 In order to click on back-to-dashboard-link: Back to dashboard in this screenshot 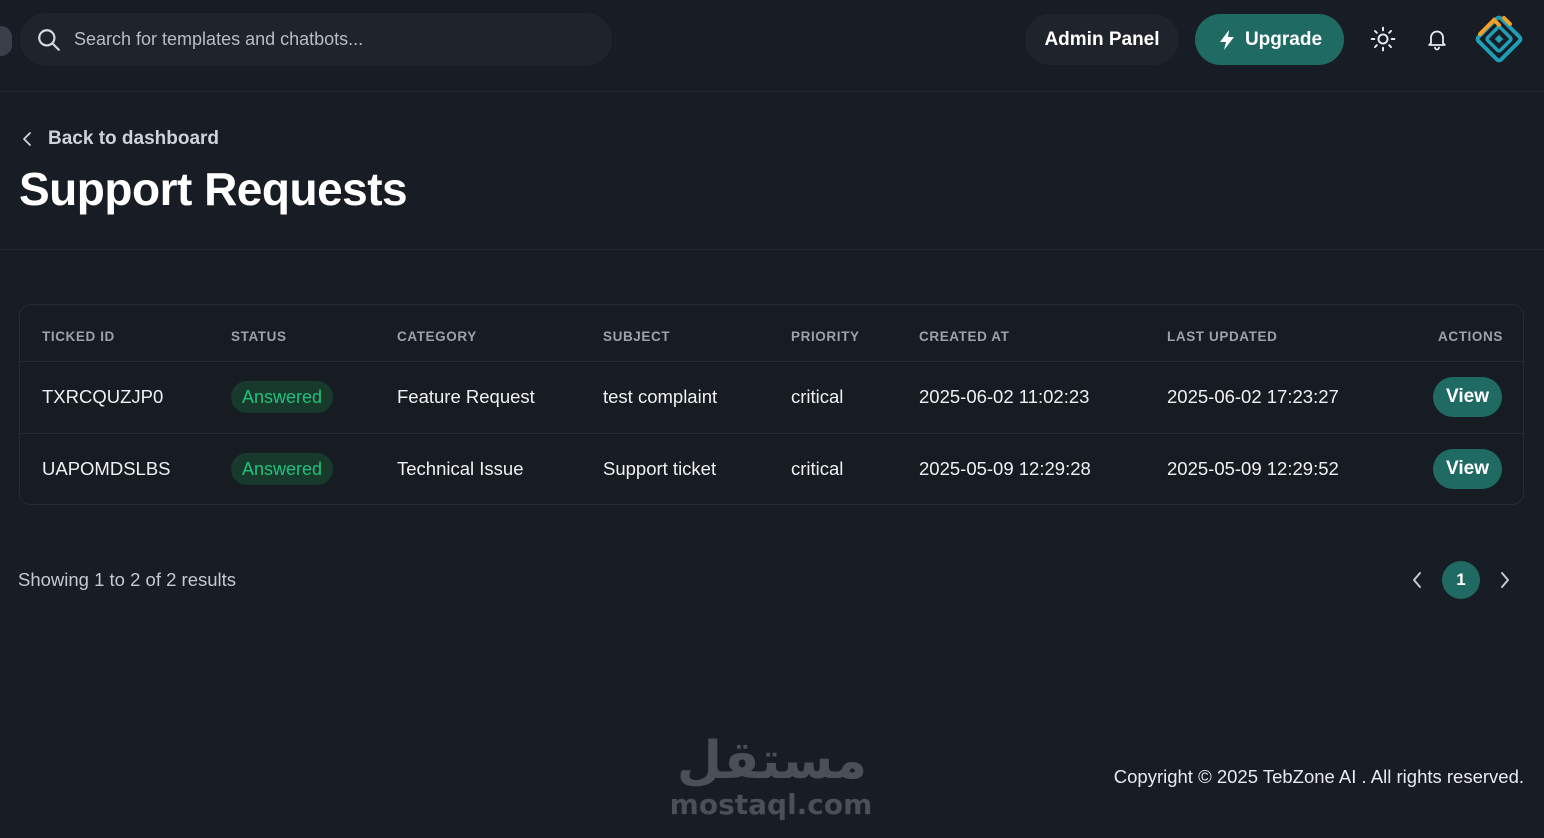, I will do `click(119, 139)`.